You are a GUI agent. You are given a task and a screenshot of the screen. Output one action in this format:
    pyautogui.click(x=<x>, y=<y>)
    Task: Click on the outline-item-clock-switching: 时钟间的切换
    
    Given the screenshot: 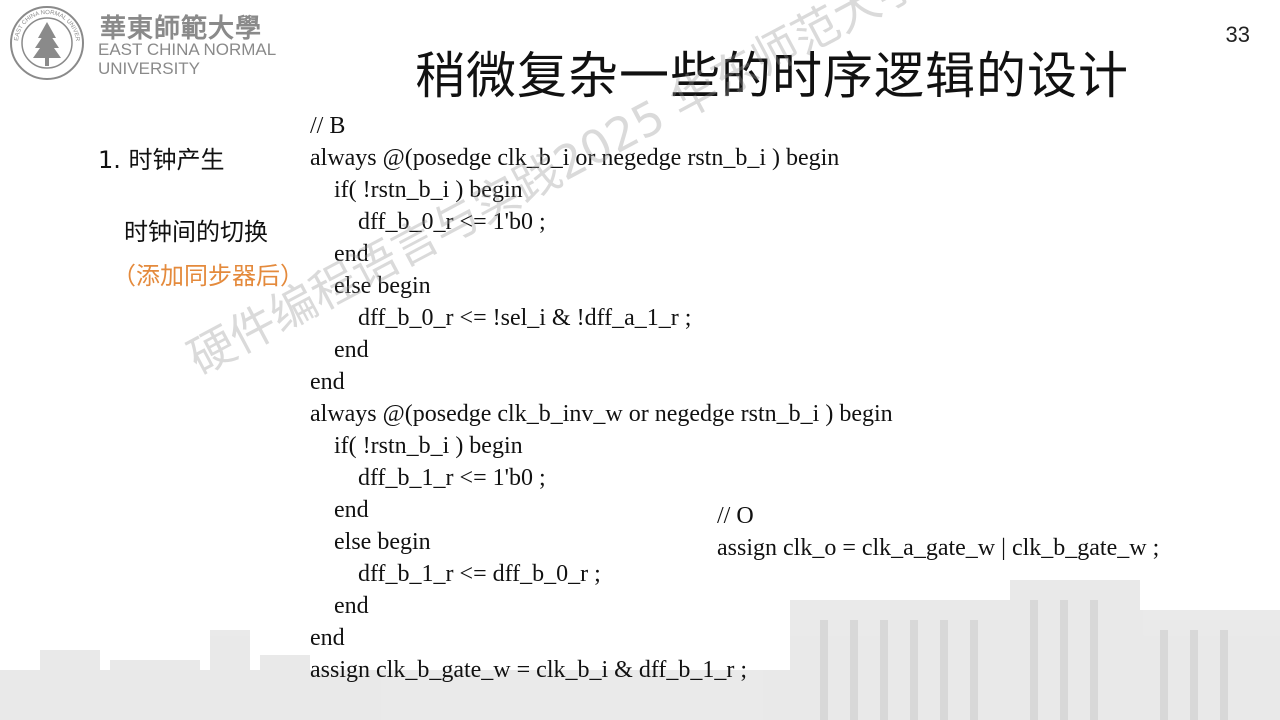 What is the action you would take?
    pyautogui.click(x=196, y=232)
    